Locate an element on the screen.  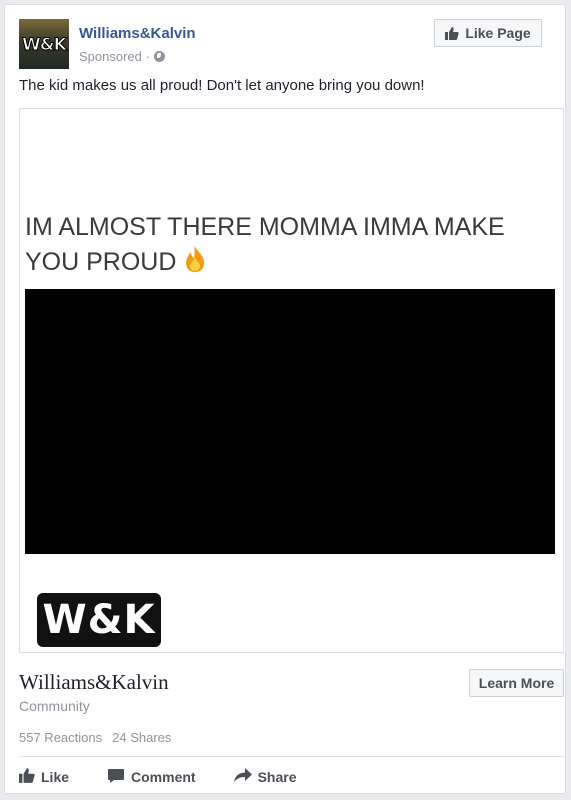
shares-count: 24 Shares is located at coordinates (141, 737).